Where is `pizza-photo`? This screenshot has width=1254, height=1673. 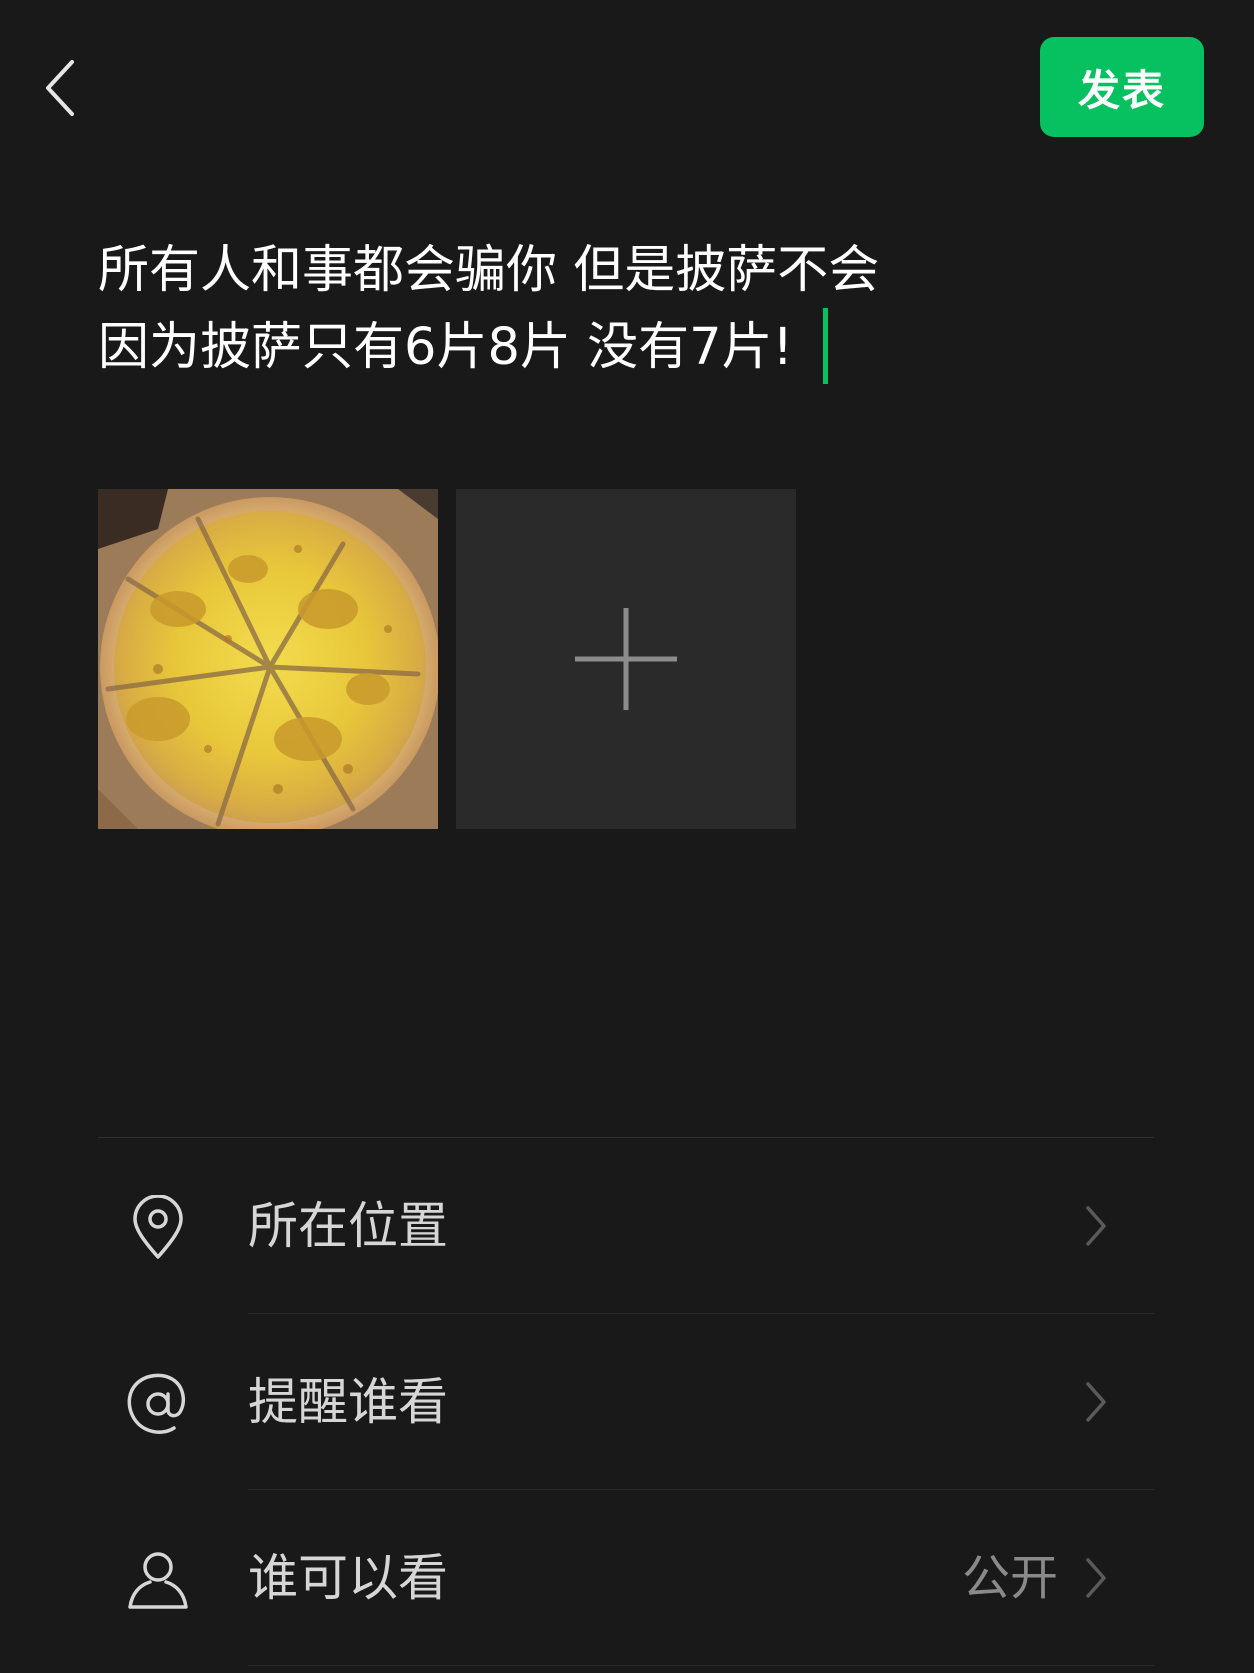
pizza-photo is located at coordinates (268, 659).